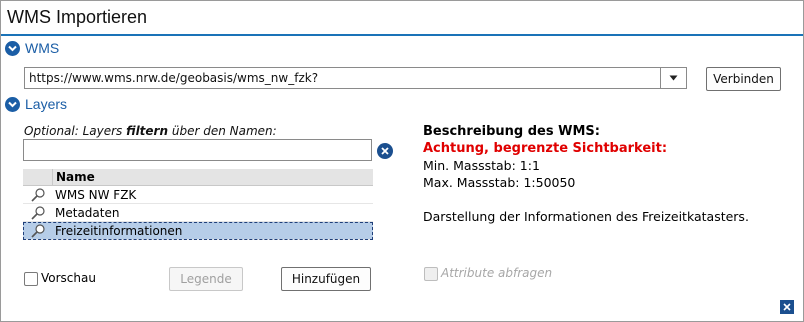 The height and width of the screenshot is (322, 804). I want to click on description-heading: Beschreibung des WMS:, so click(511, 131).